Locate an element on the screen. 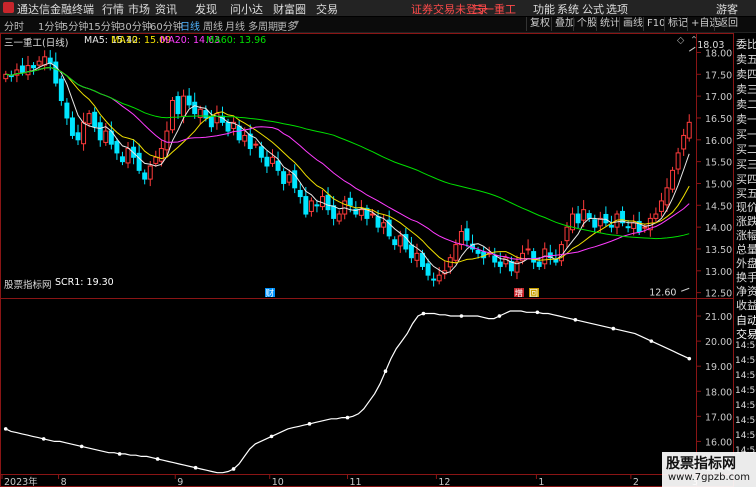 The image size is (756, 487). price-tick-label: 14.00 is located at coordinates (718, 228).